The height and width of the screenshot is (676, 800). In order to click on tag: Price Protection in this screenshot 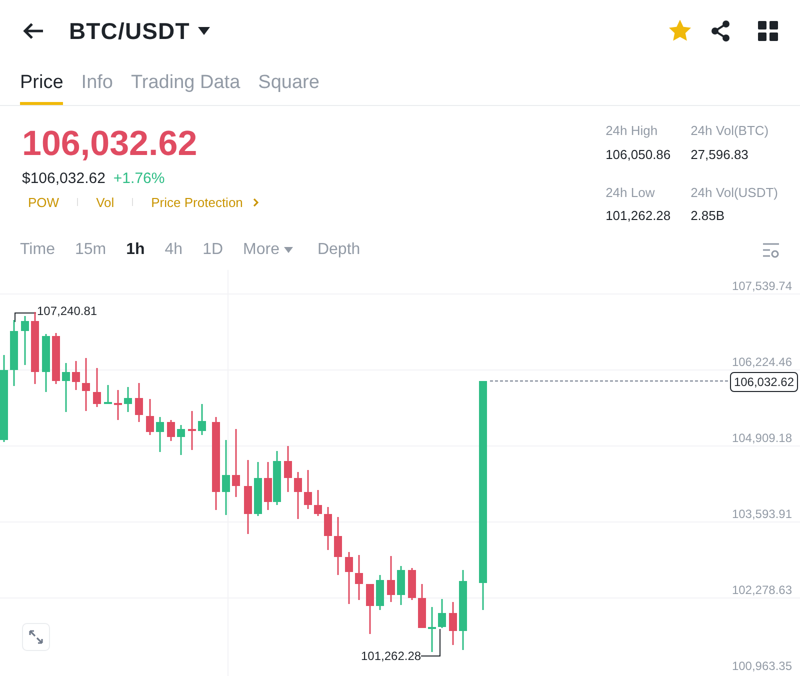, I will do `click(197, 202)`.